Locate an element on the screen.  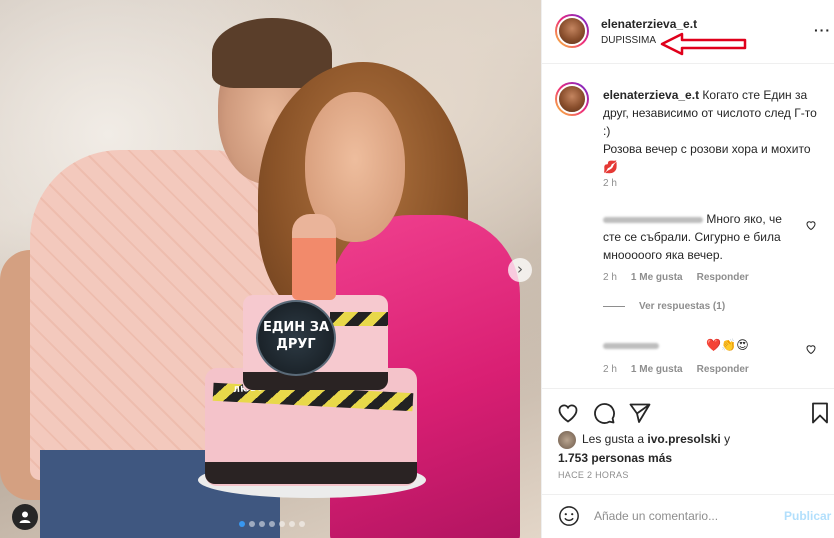
tagged-users-button is located at coordinates (25, 517).